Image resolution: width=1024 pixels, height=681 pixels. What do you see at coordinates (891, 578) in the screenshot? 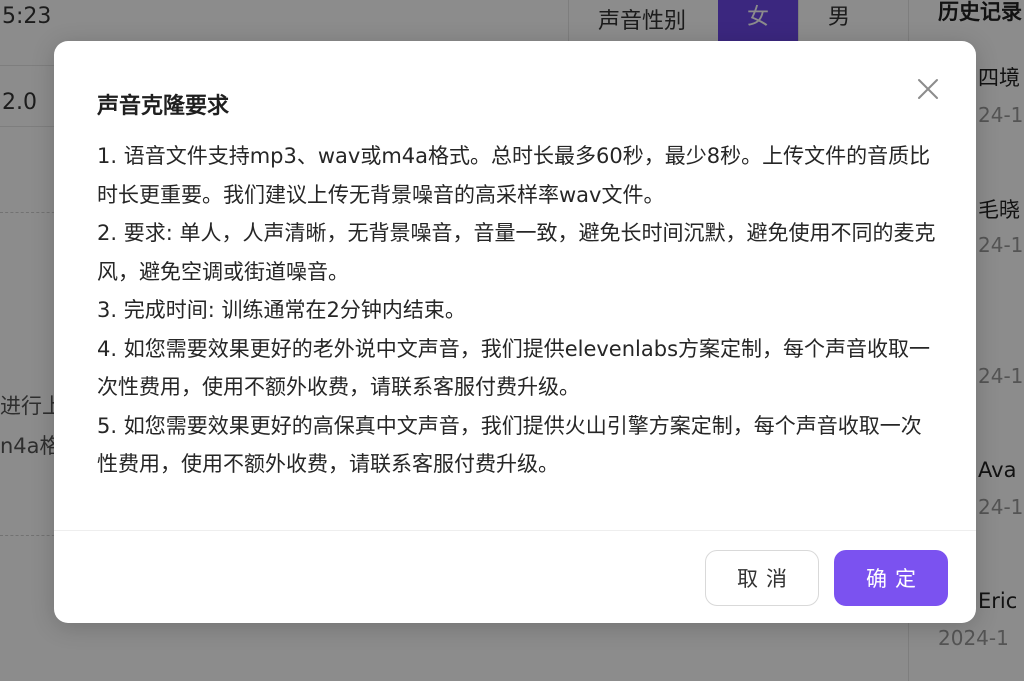
I see `confirm-button: 确定` at bounding box center [891, 578].